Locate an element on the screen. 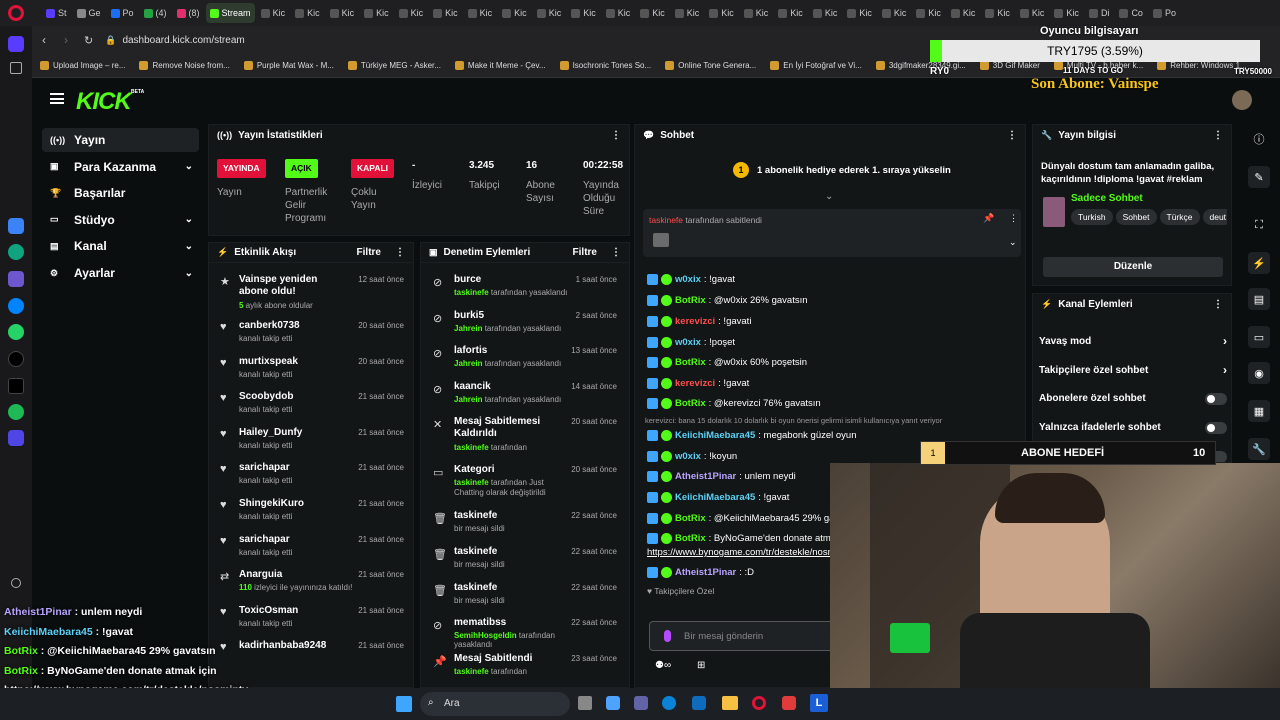 The height and width of the screenshot is (720, 1280). store-icon is located at coordinates (699, 703).